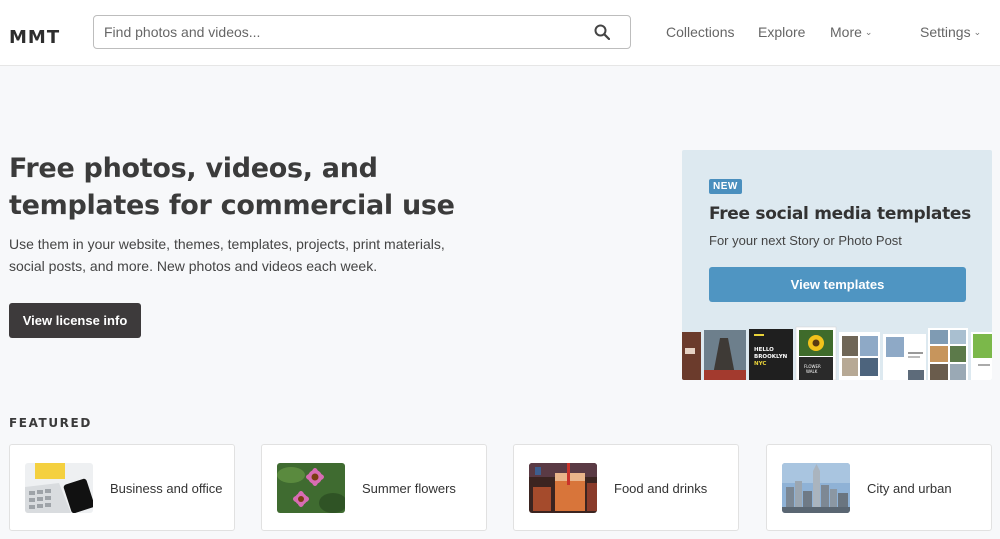 The height and width of the screenshot is (539, 1000). I want to click on strip-brooklyn-text: BROOKLYN, so click(771, 357).